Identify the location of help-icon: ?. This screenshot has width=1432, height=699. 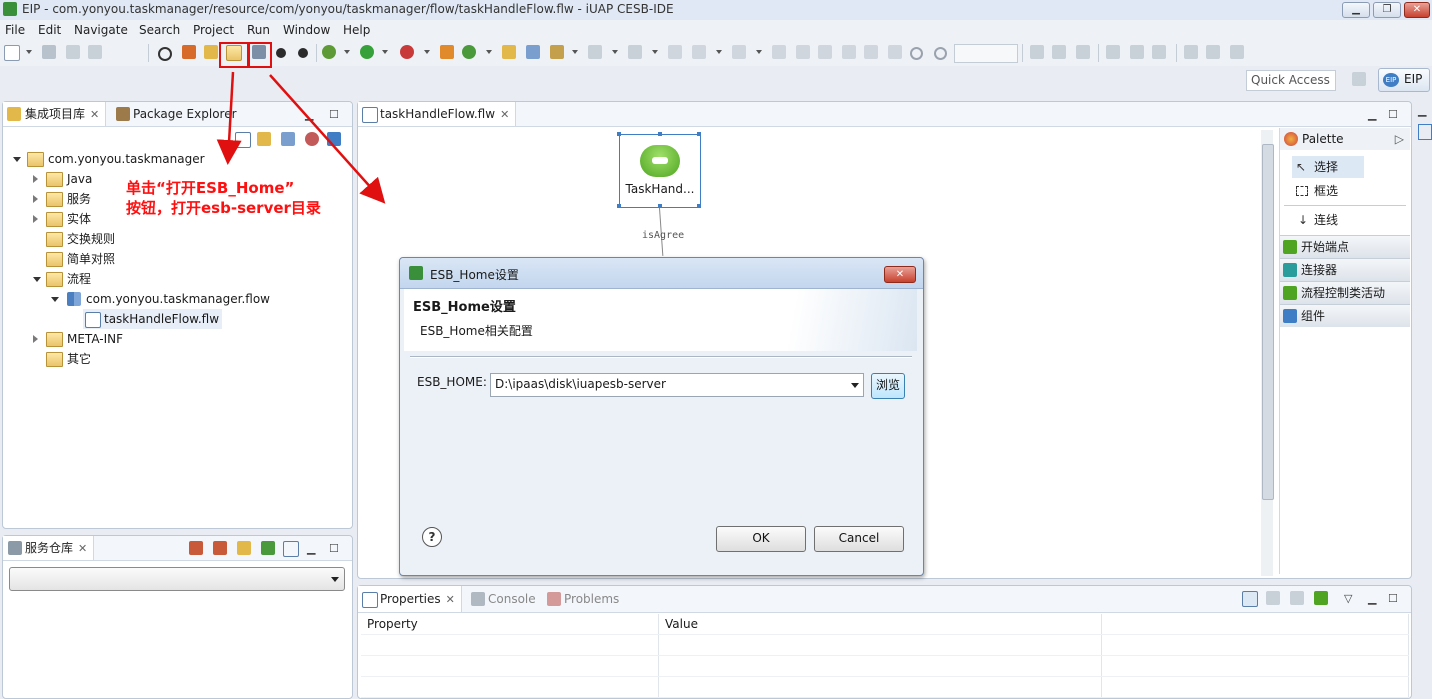
(432, 537).